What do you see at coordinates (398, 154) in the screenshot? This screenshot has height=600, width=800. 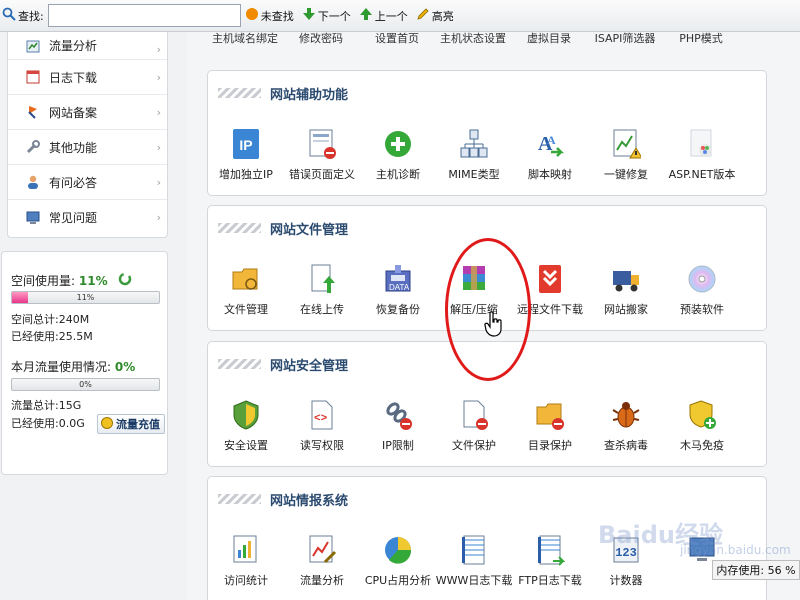 I see `tile-host-diagnose: 主机诊断` at bounding box center [398, 154].